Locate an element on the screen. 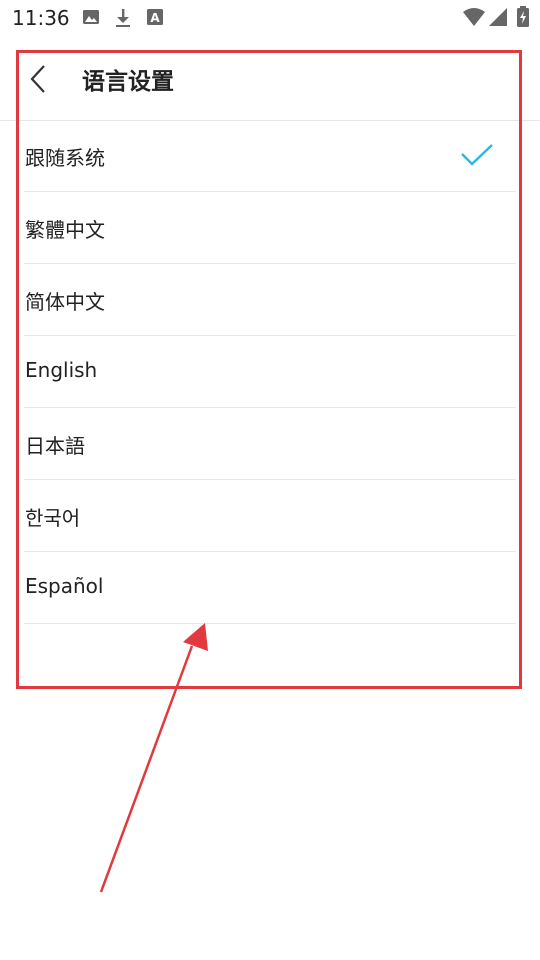  download-icon is located at coordinates (123, 20).